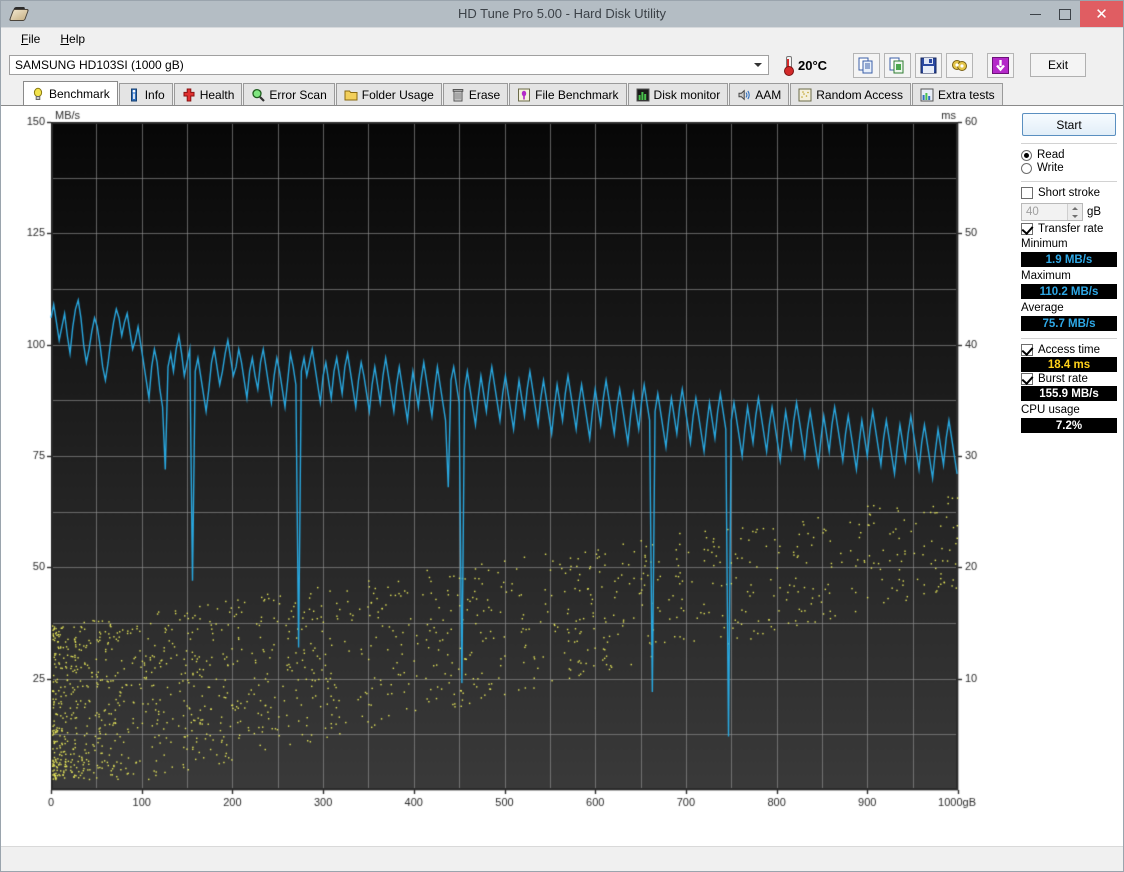 The height and width of the screenshot is (872, 1124). I want to click on checkbox-access-time-icon, so click(1027, 350).